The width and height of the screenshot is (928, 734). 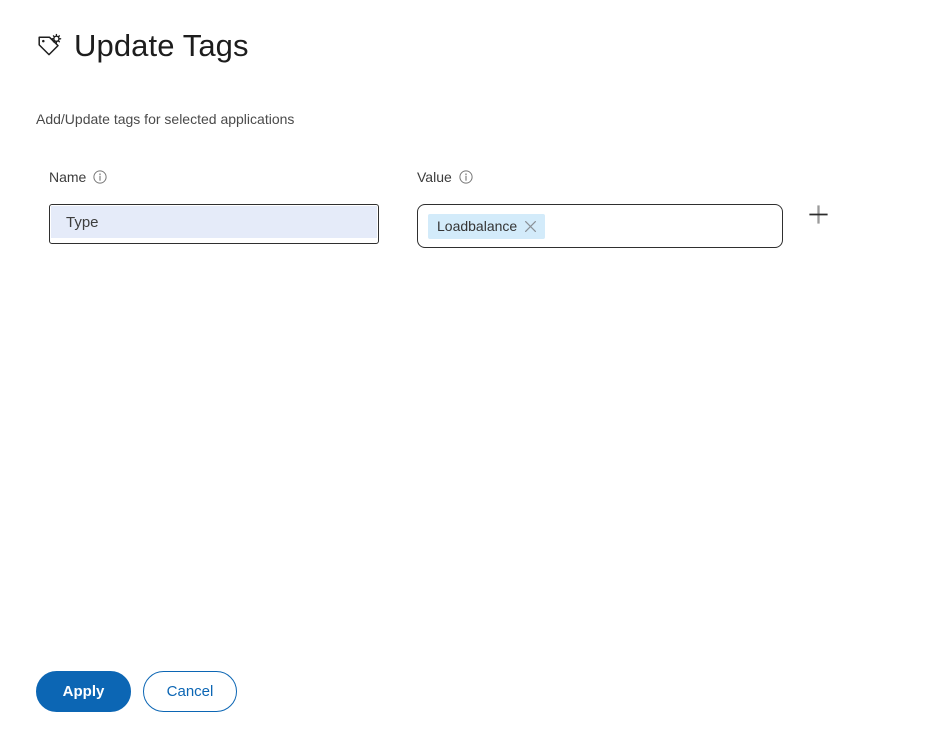 I want to click on tags-form: Name Type Value Loadbalance, so click(x=464, y=216).